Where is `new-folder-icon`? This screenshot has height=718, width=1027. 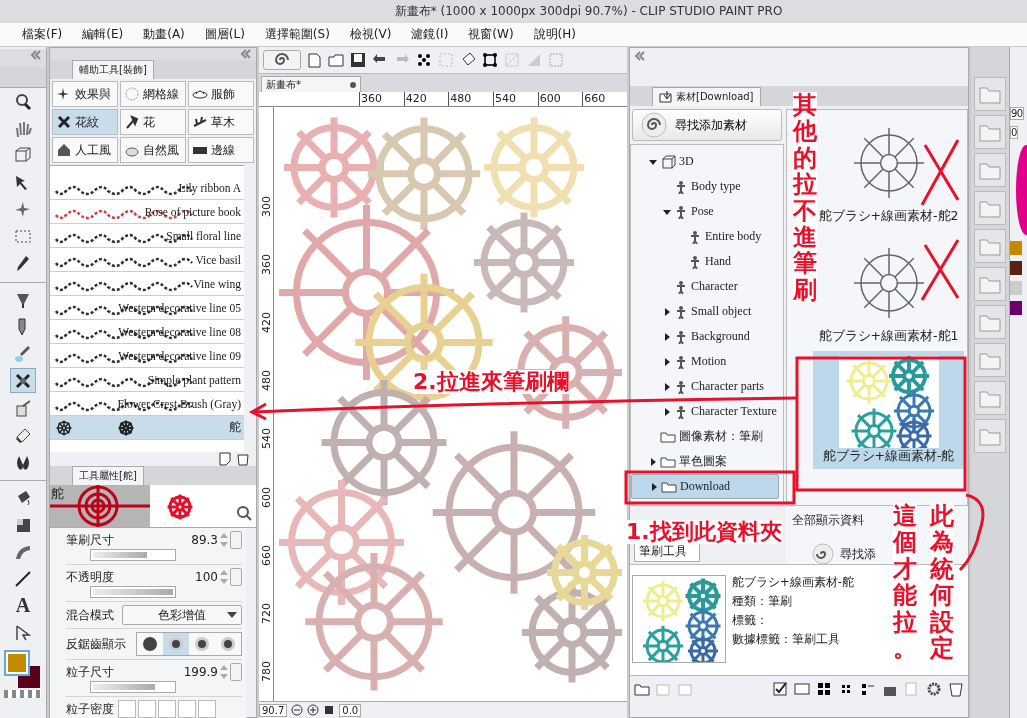 new-folder-icon is located at coordinates (642, 689).